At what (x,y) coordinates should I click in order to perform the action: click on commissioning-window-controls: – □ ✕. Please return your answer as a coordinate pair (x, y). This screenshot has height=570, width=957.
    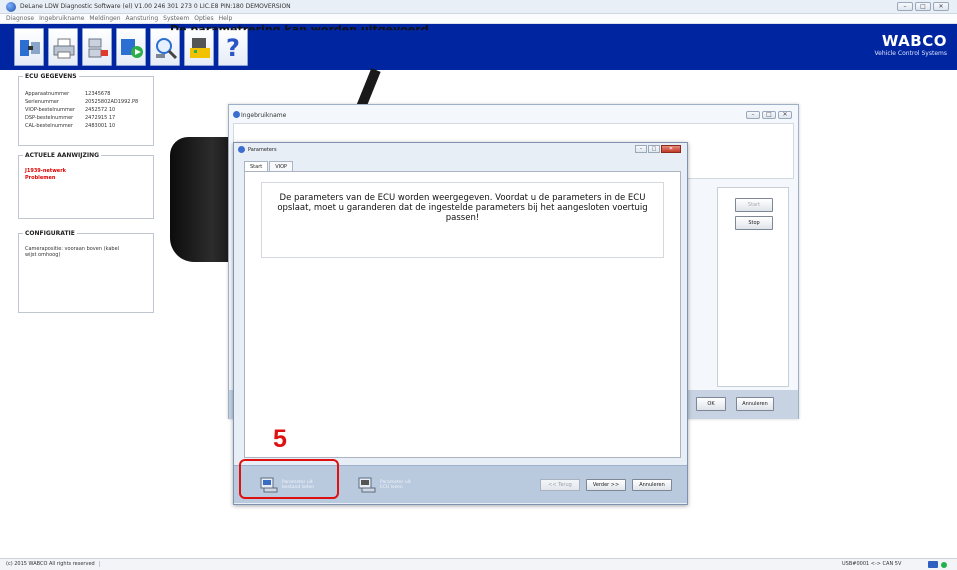
    Looking at the image, I should click on (769, 115).